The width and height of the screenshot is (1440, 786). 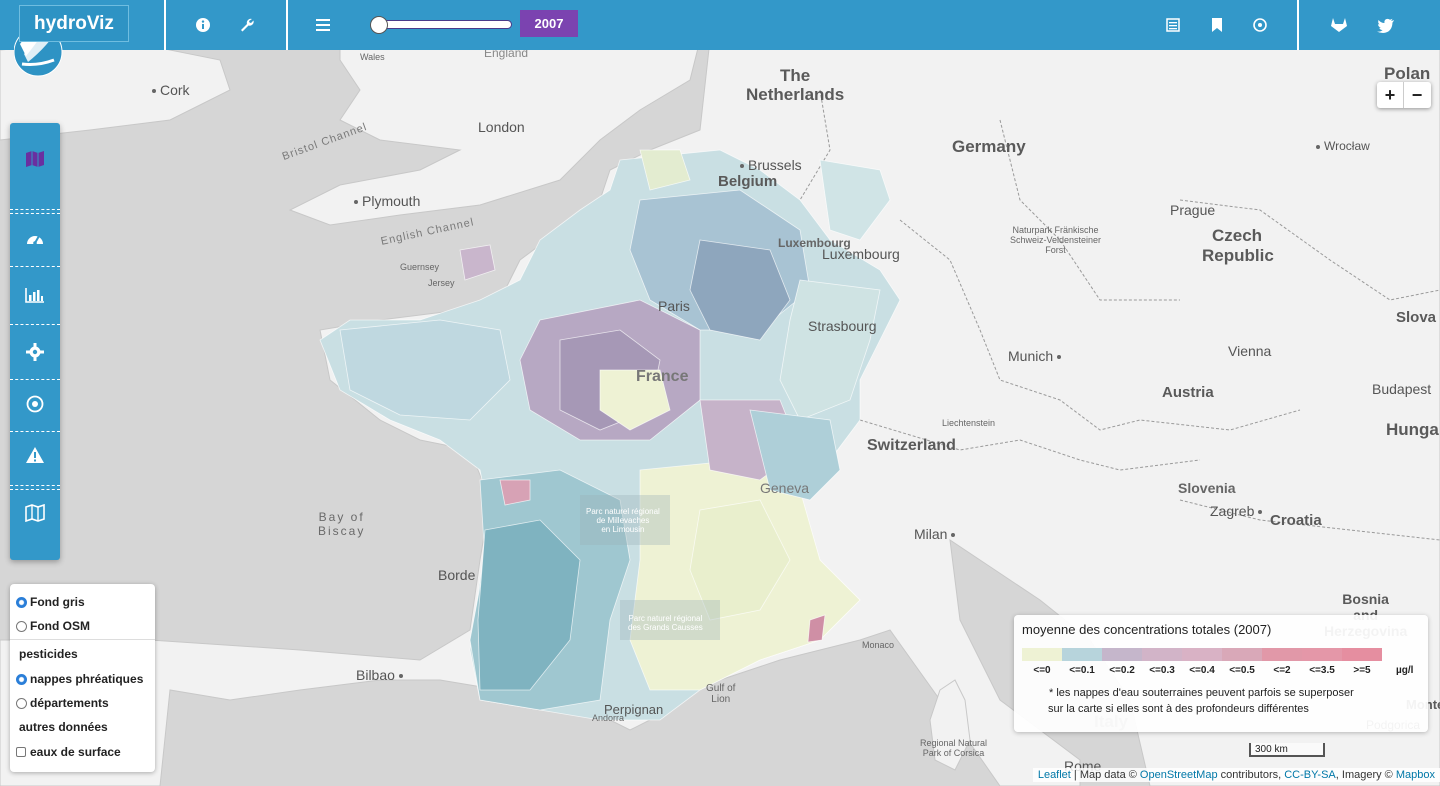 I want to click on license-link: CC-BY-SA, so click(x=1310, y=775).